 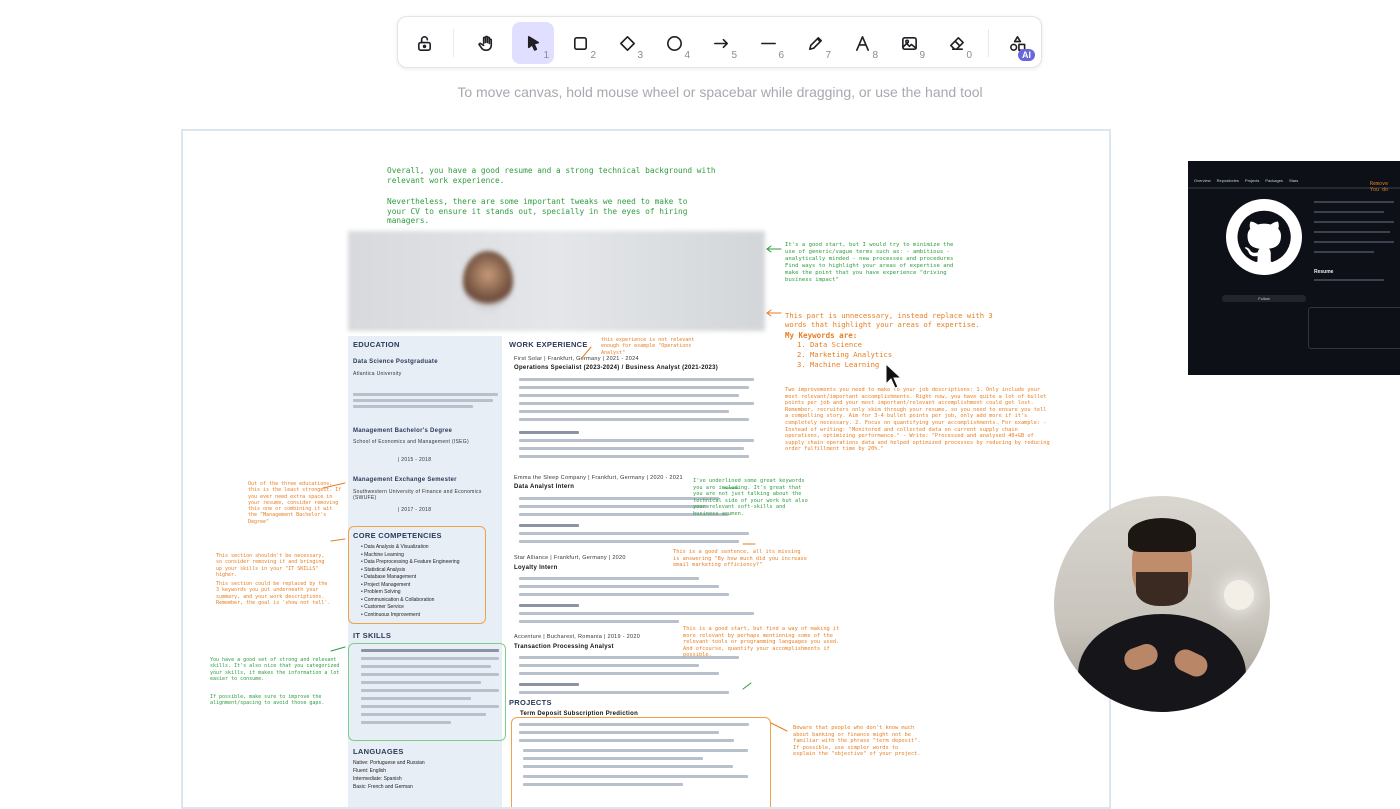 I want to click on ellipse-icon, so click(x=674, y=43).